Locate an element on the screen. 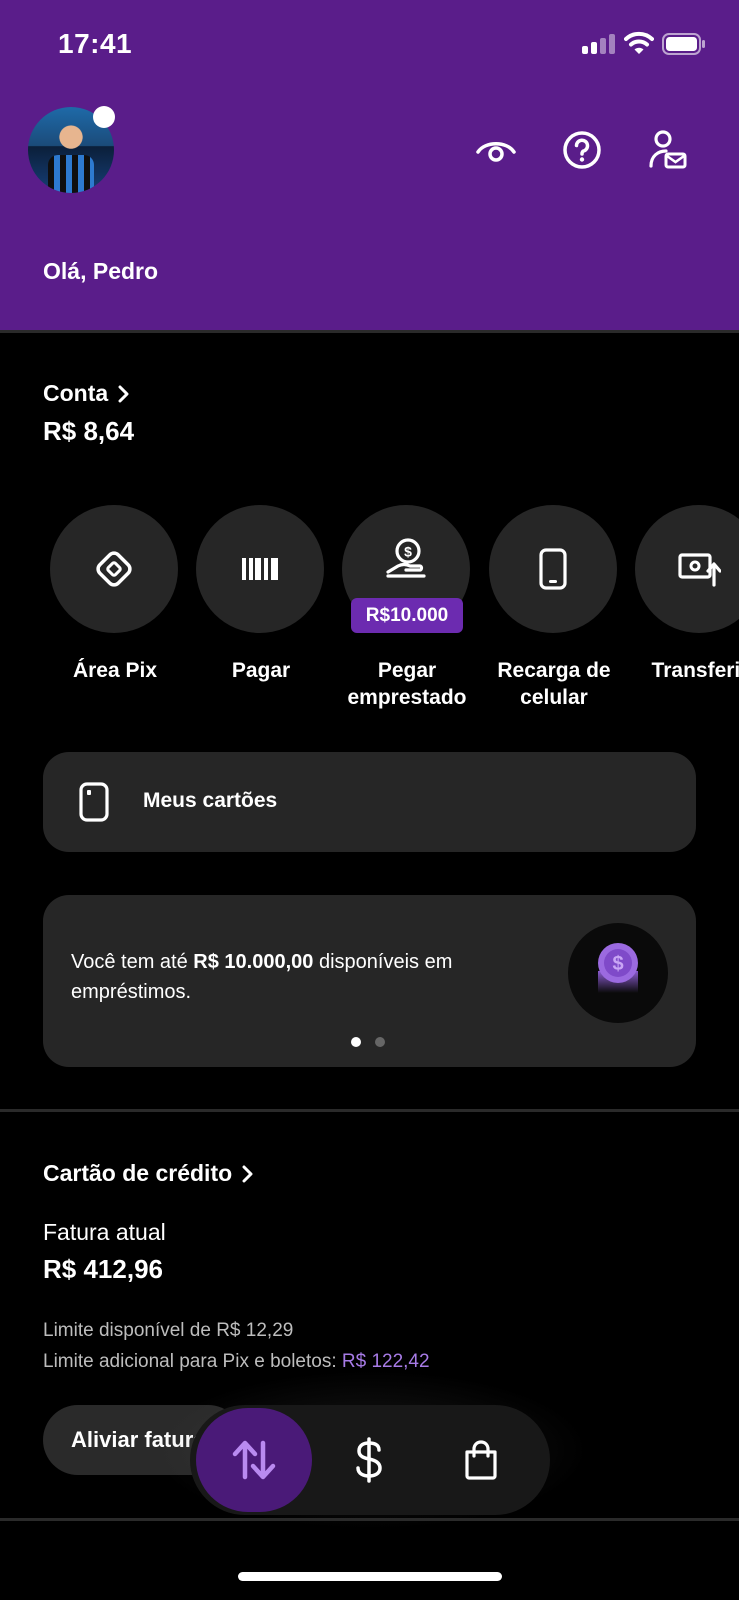 The width and height of the screenshot is (739, 1600). status-bar: 17:41 is located at coordinates (369, 45).